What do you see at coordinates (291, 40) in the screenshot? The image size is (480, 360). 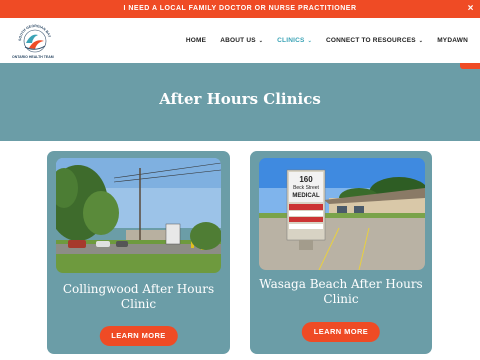 I see `nav-clinics-label: CLINICS` at bounding box center [291, 40].